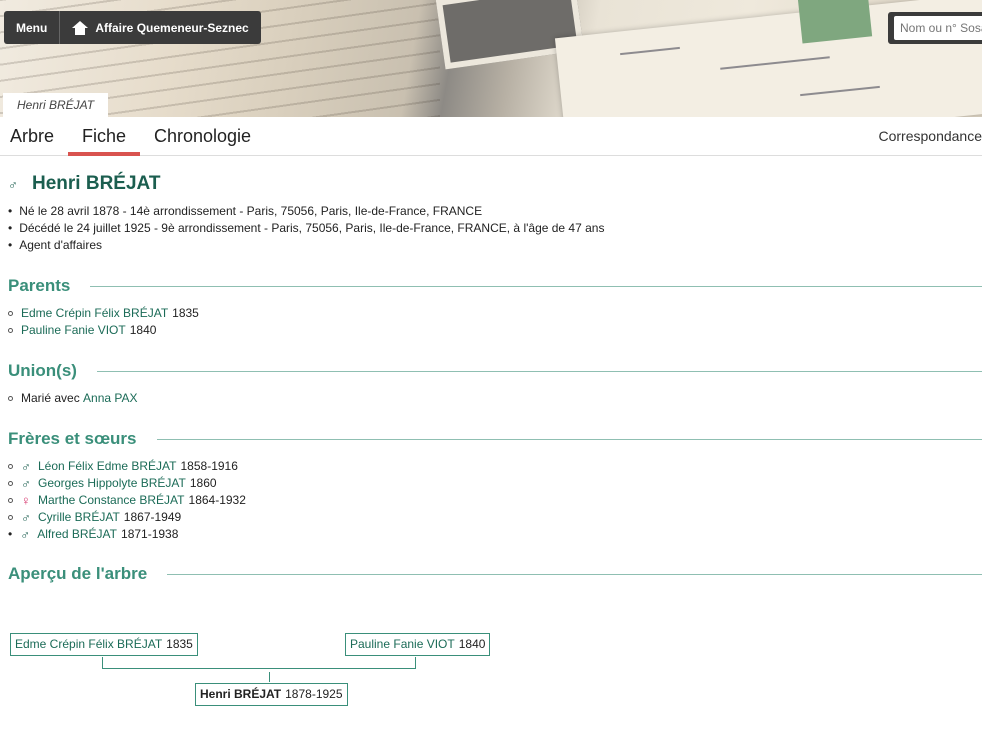 This screenshot has width=982, height=745. Describe the element at coordinates (495, 398) in the screenshot. I see `list-item: Marié avec Anna PAX` at that location.